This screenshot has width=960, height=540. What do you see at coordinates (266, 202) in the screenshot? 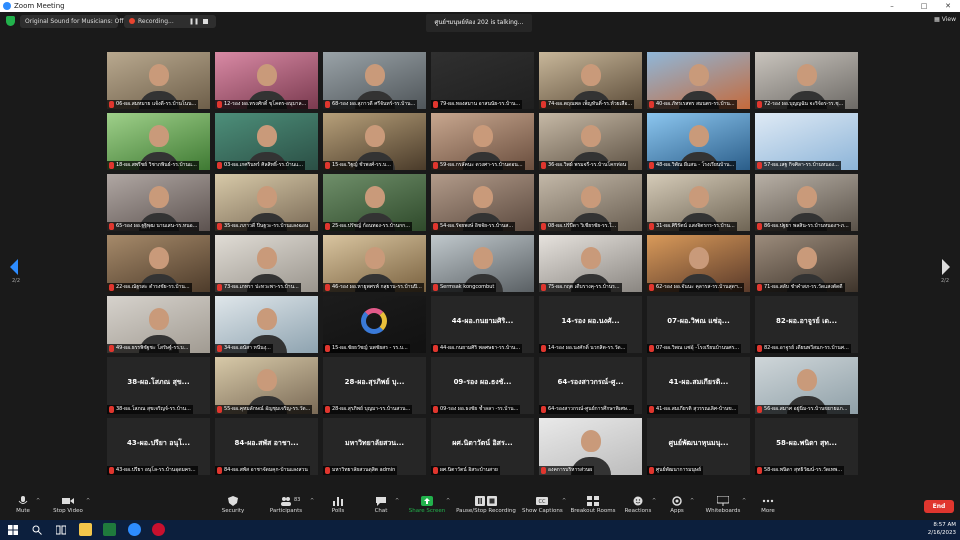
I see `participant-tile: 35-ผอ.ภภาวดี ปิ่นฐวะ-รร.บ้านแลงฉอน` at bounding box center [266, 202].